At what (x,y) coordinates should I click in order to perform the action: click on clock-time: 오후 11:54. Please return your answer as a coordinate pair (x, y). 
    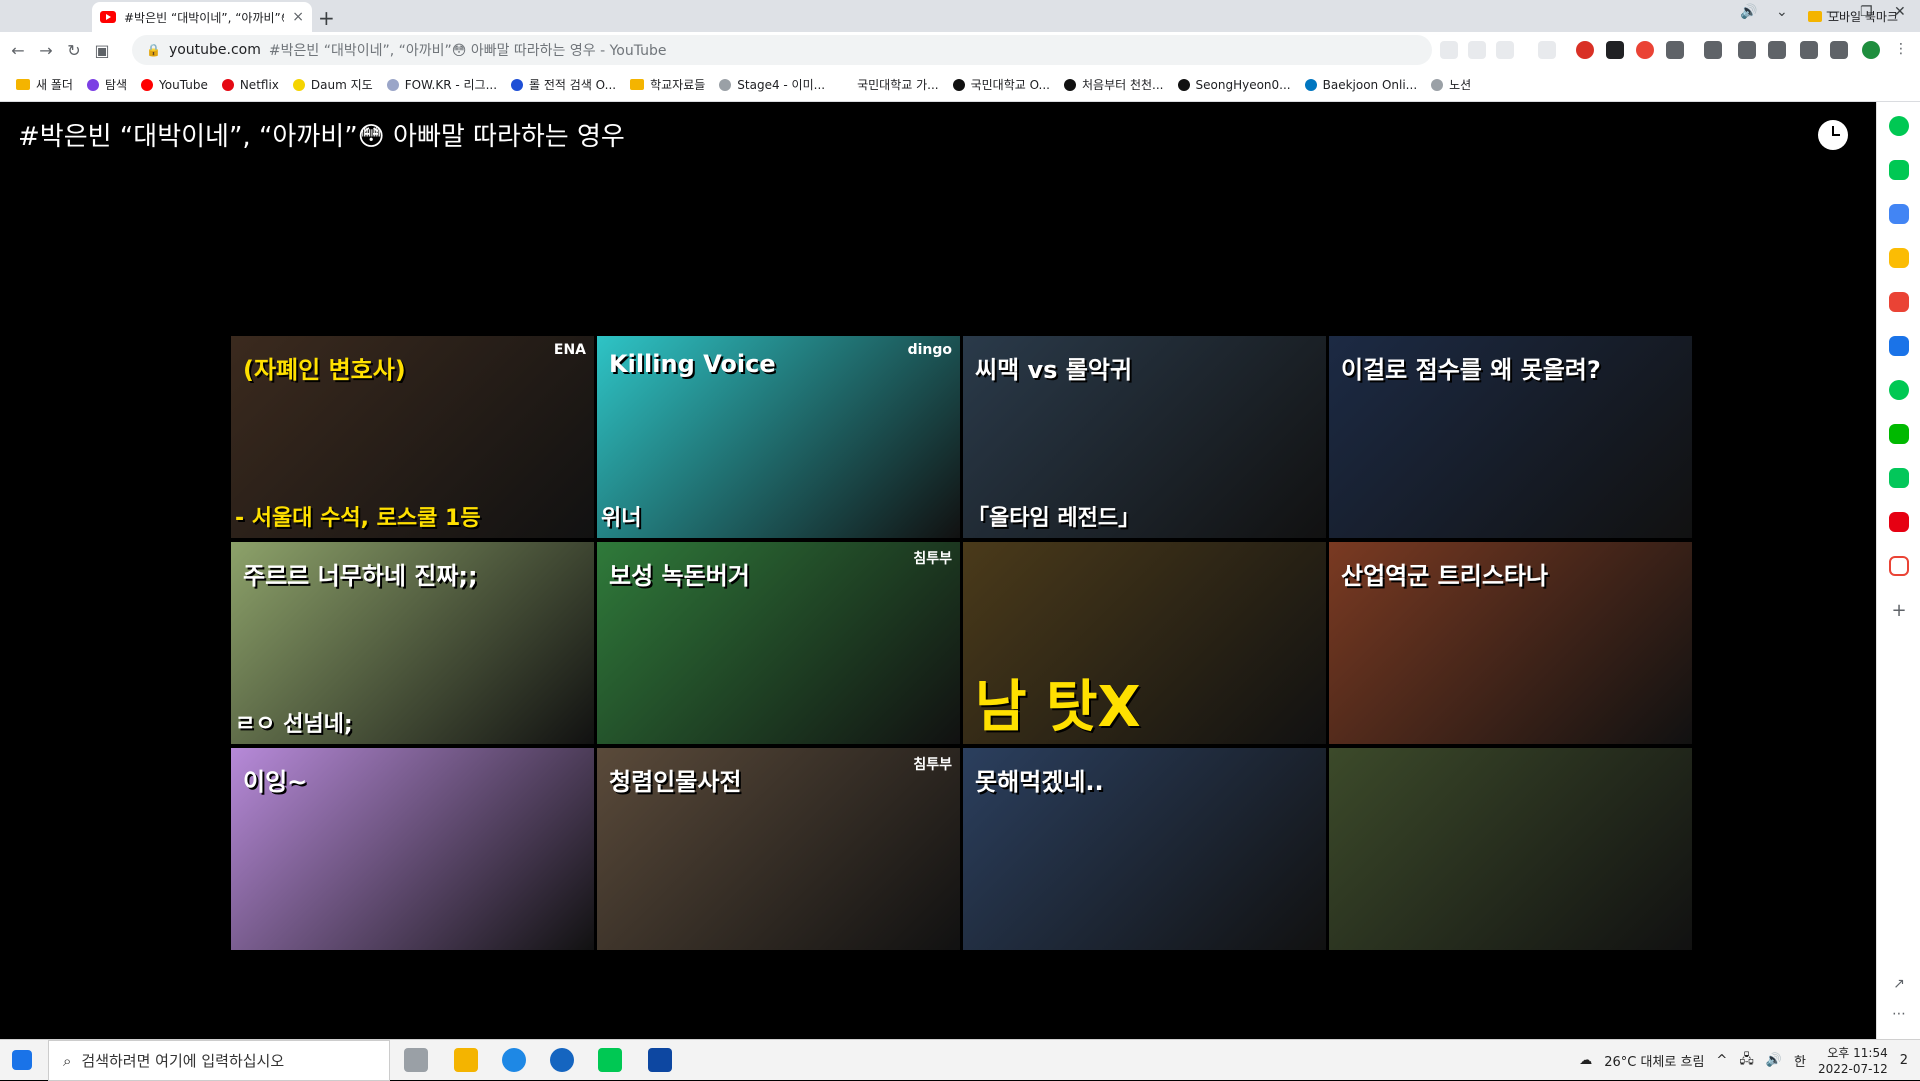
    Looking at the image, I should click on (1857, 1052).